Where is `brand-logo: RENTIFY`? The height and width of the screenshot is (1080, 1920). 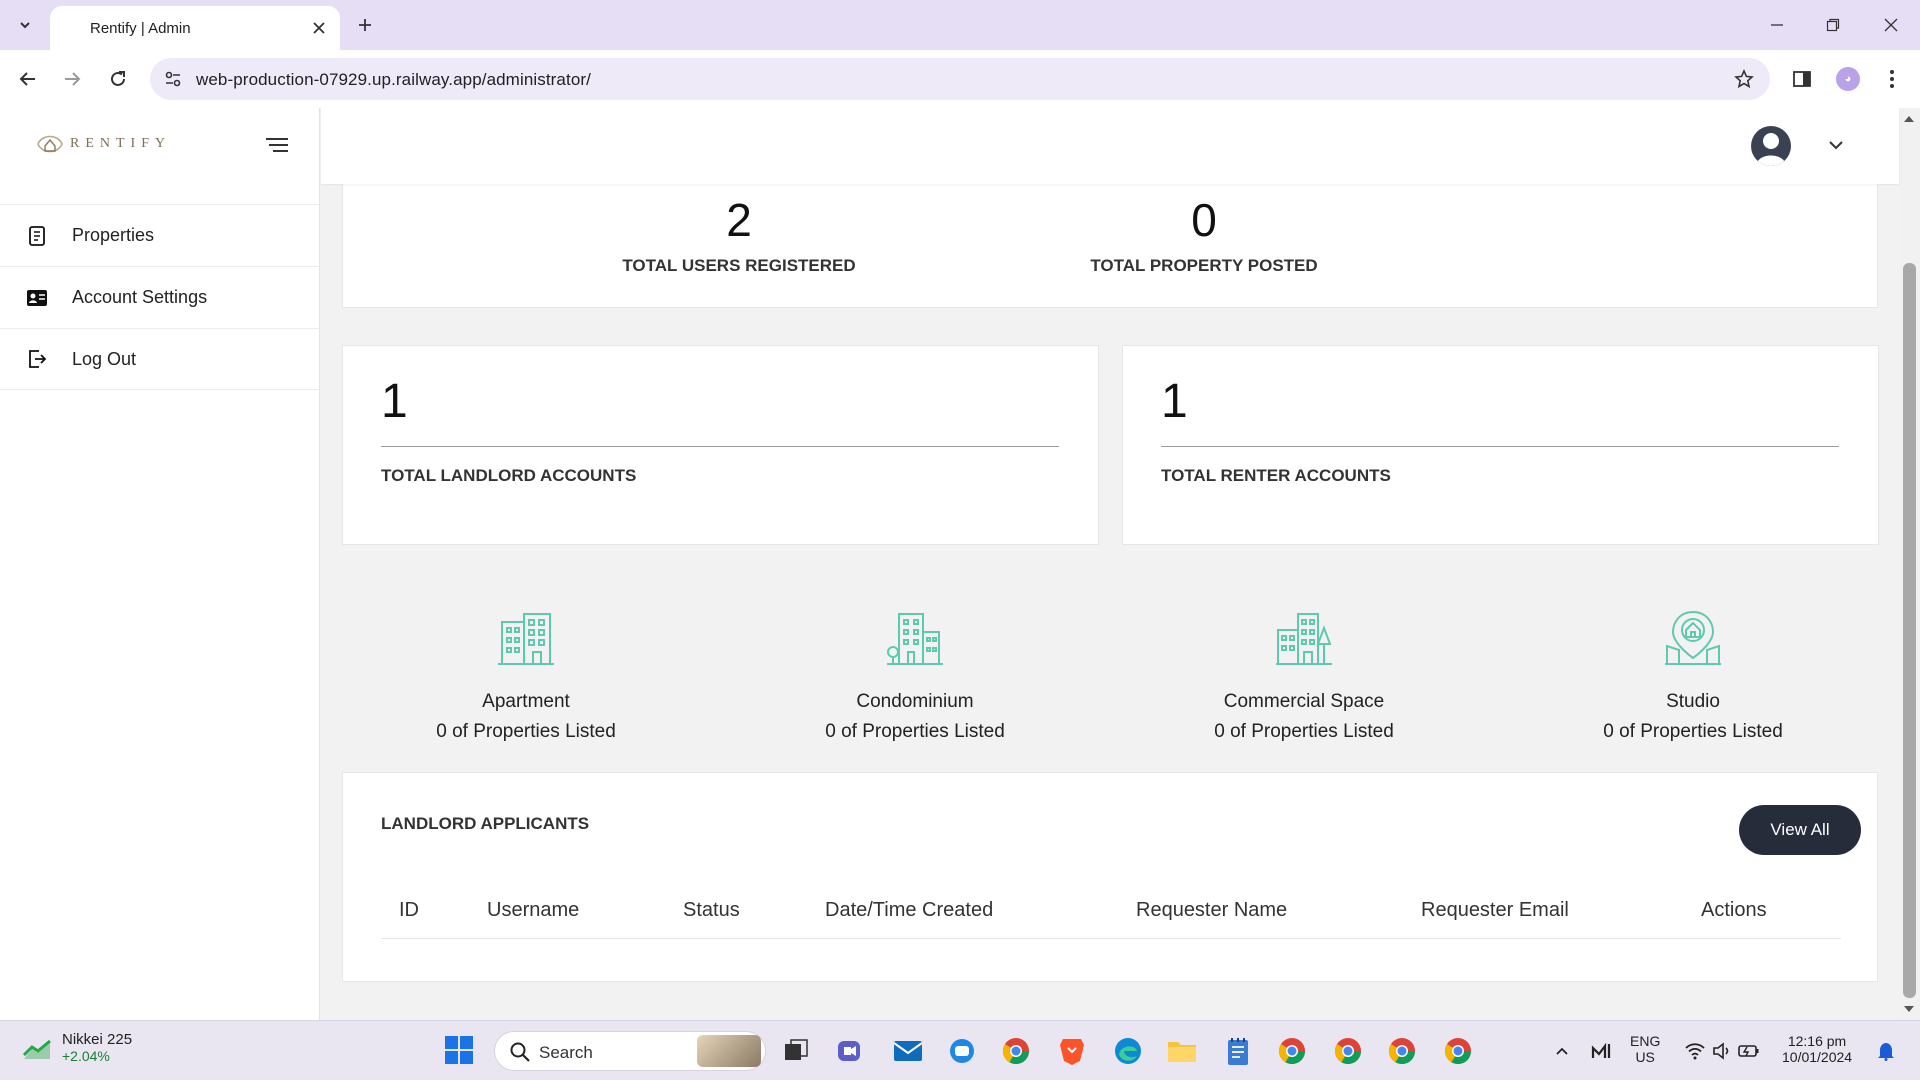 brand-logo: RENTIFY is located at coordinates (103, 144).